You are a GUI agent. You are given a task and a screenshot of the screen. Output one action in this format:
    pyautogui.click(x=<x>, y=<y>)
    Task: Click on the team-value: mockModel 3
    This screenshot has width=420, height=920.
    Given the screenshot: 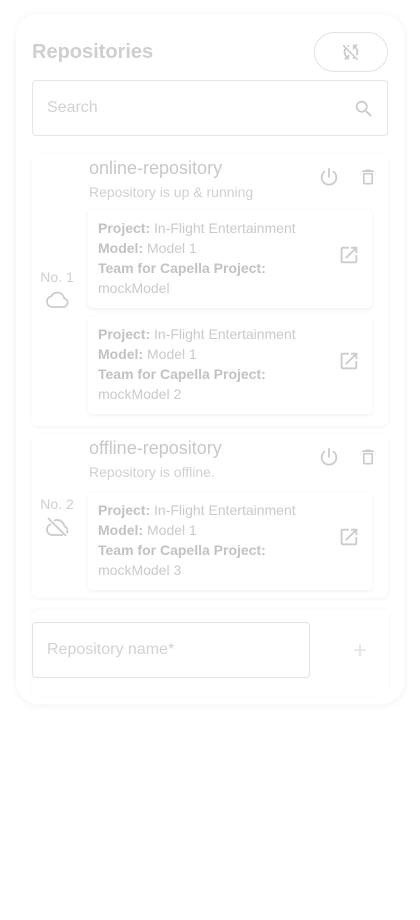 What is the action you would take?
    pyautogui.click(x=140, y=570)
    